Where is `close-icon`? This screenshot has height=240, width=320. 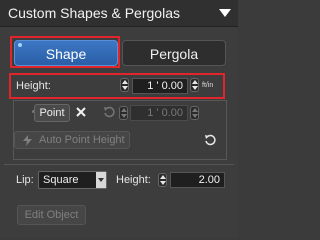
close-icon is located at coordinates (81, 112).